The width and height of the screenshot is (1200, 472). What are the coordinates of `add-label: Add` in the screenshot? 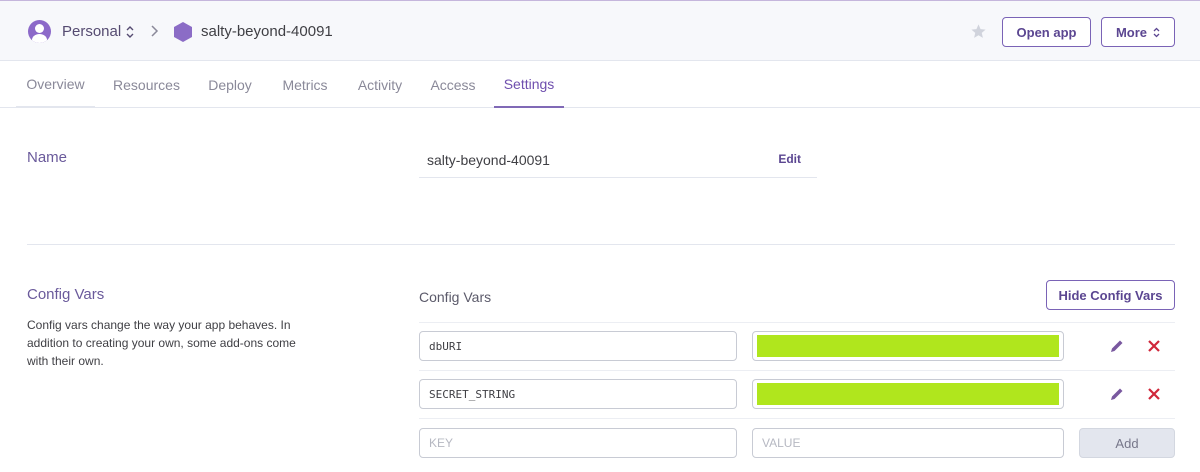 It's located at (1127, 443).